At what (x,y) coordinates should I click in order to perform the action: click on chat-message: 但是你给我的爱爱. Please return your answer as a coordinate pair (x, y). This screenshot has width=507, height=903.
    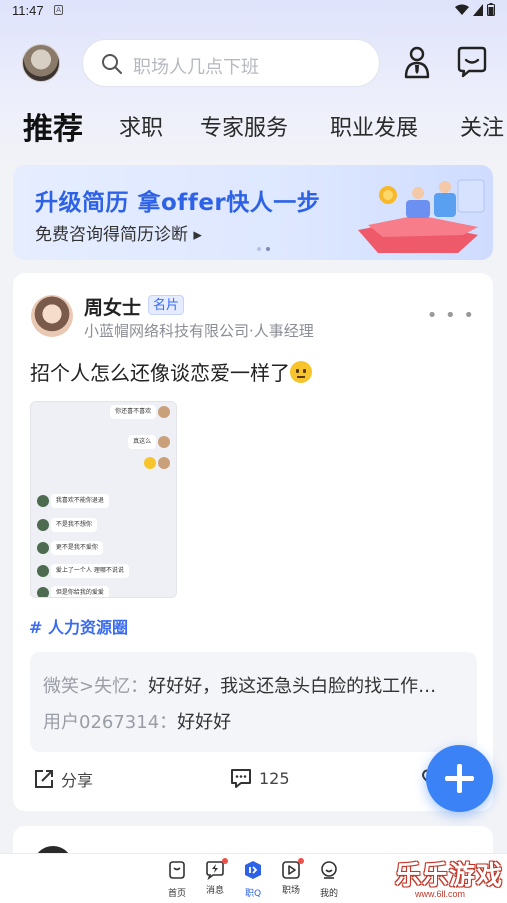
    Looking at the image, I should click on (73, 591).